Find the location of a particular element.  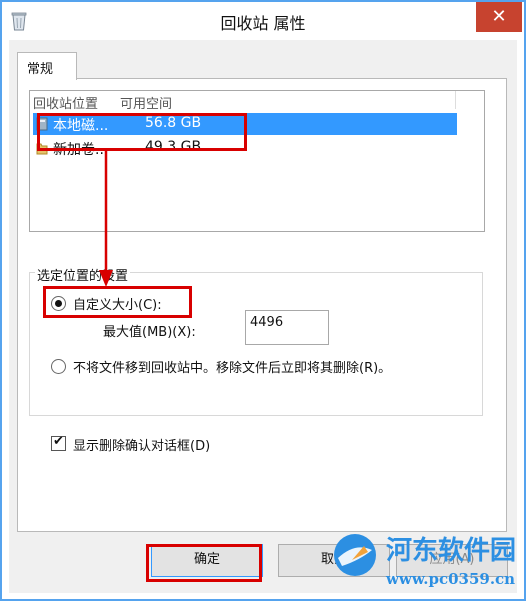

checkmark-icon: ✔ is located at coordinates (58, 441).